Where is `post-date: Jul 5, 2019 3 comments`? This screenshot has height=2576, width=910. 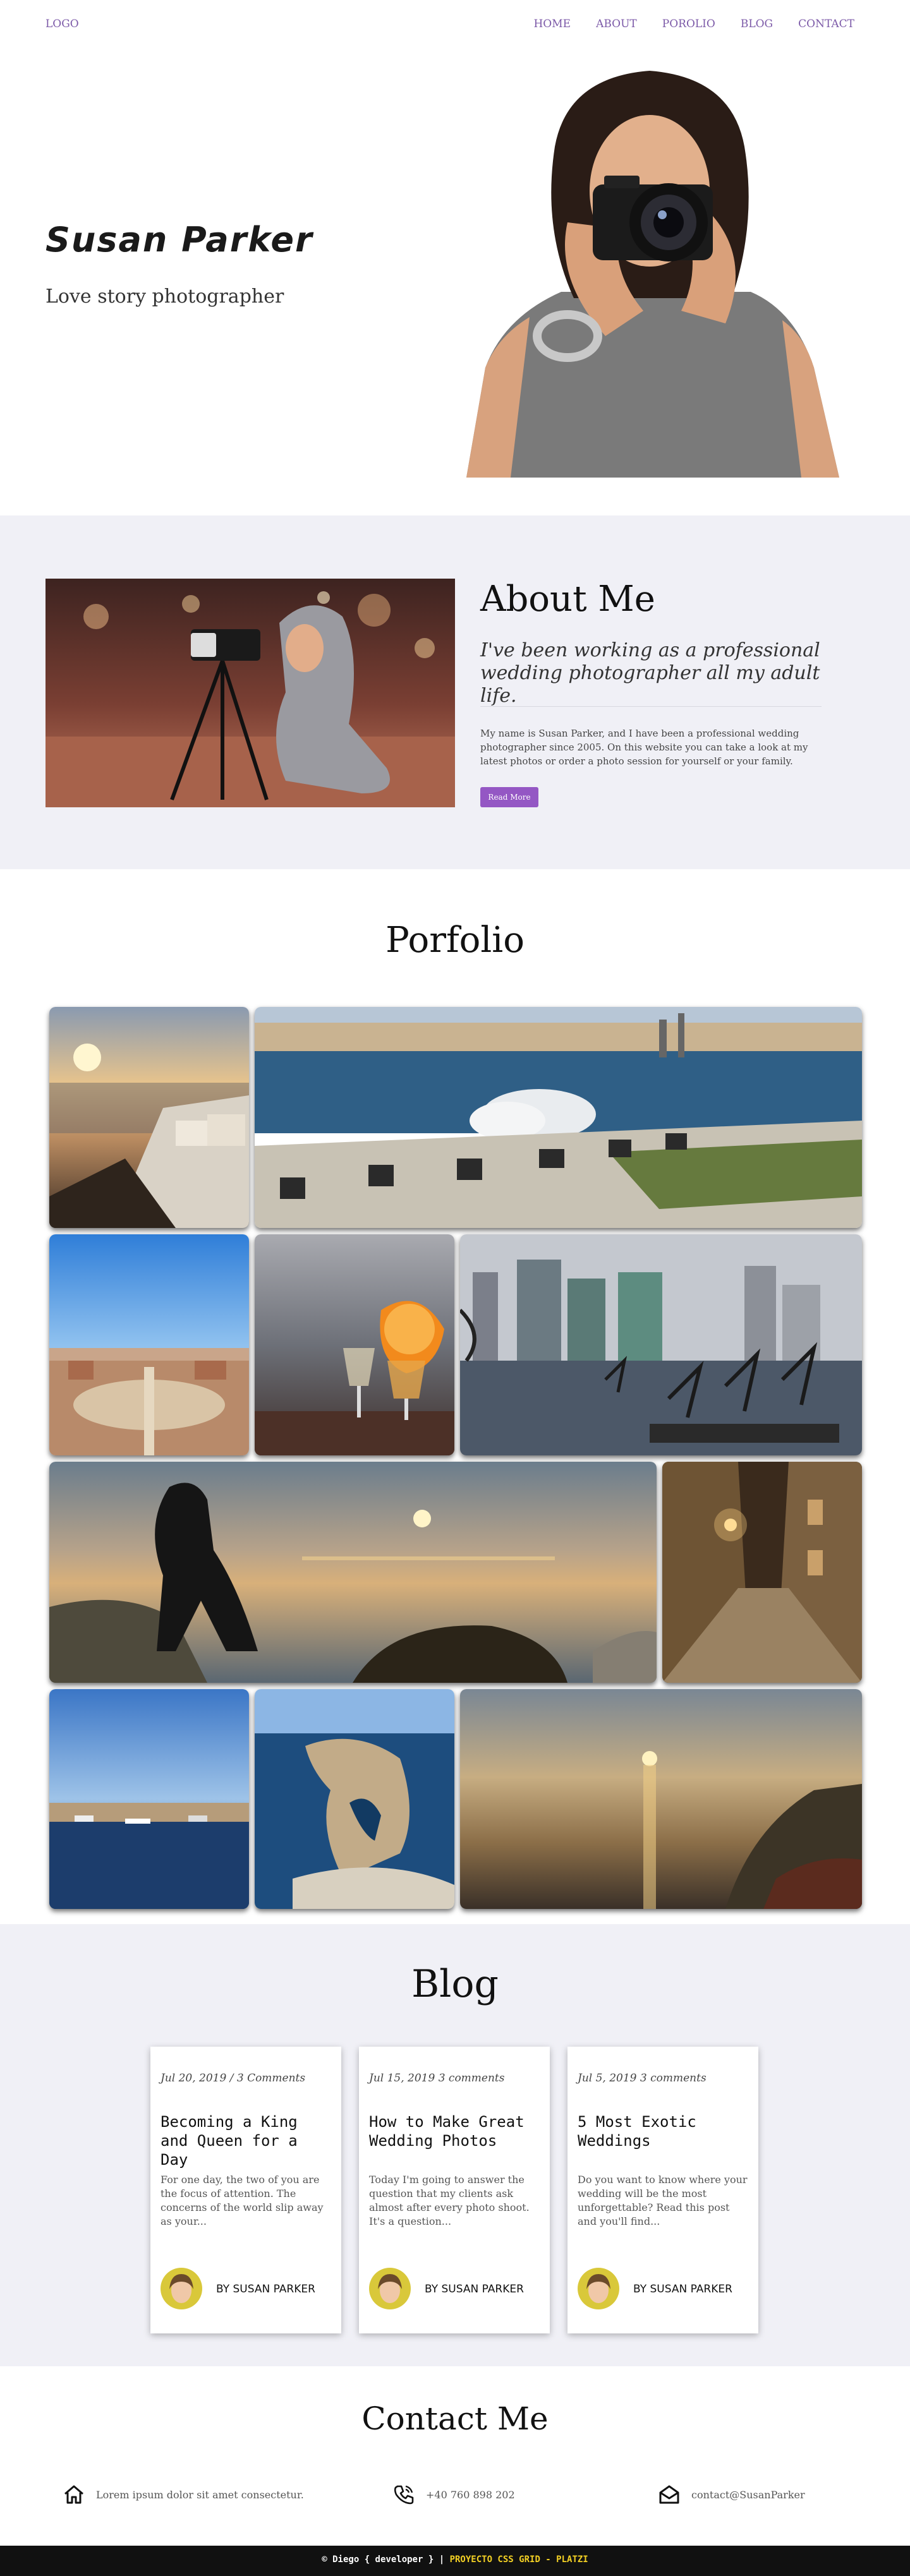
post-date: Jul 5, 2019 3 comments is located at coordinates (642, 2078).